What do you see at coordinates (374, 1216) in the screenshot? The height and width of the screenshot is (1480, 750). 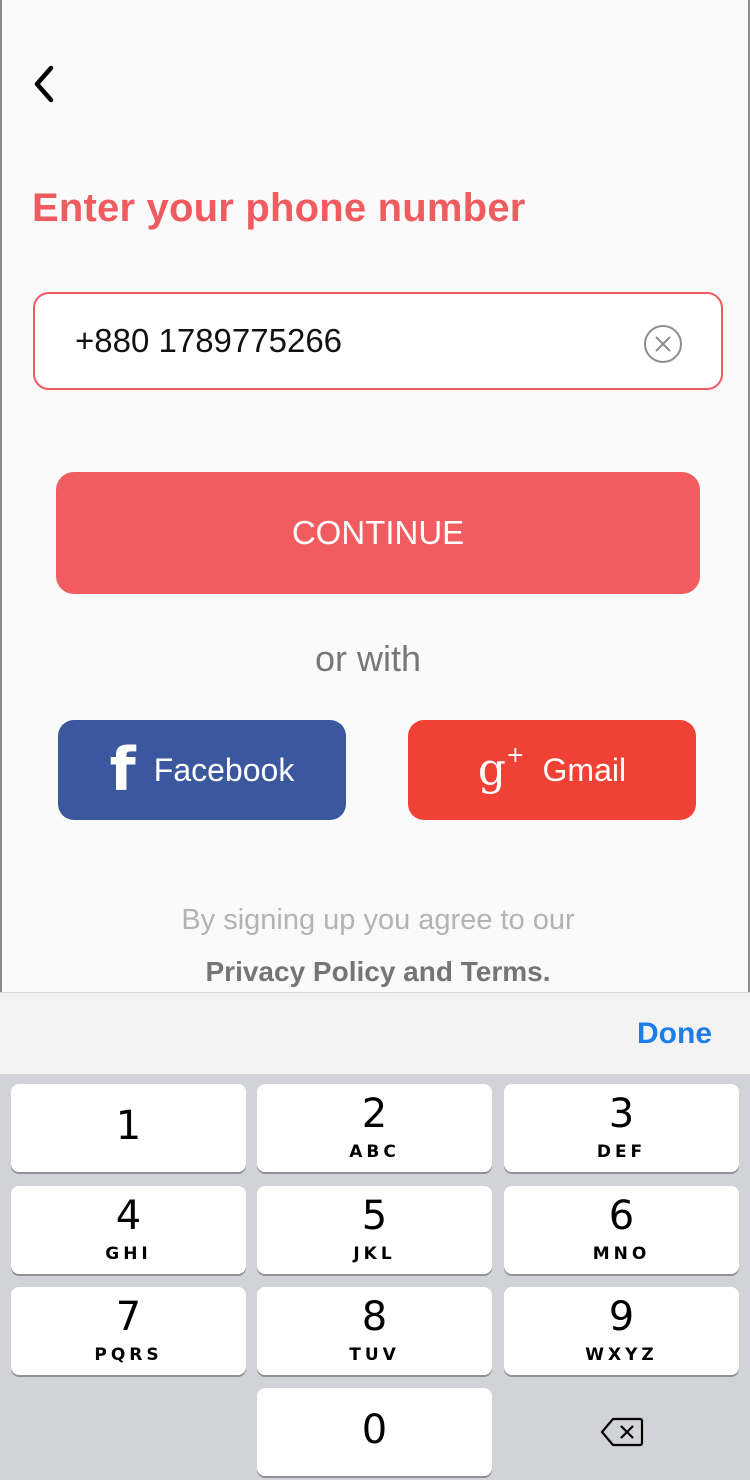 I see `key-number: 5` at bounding box center [374, 1216].